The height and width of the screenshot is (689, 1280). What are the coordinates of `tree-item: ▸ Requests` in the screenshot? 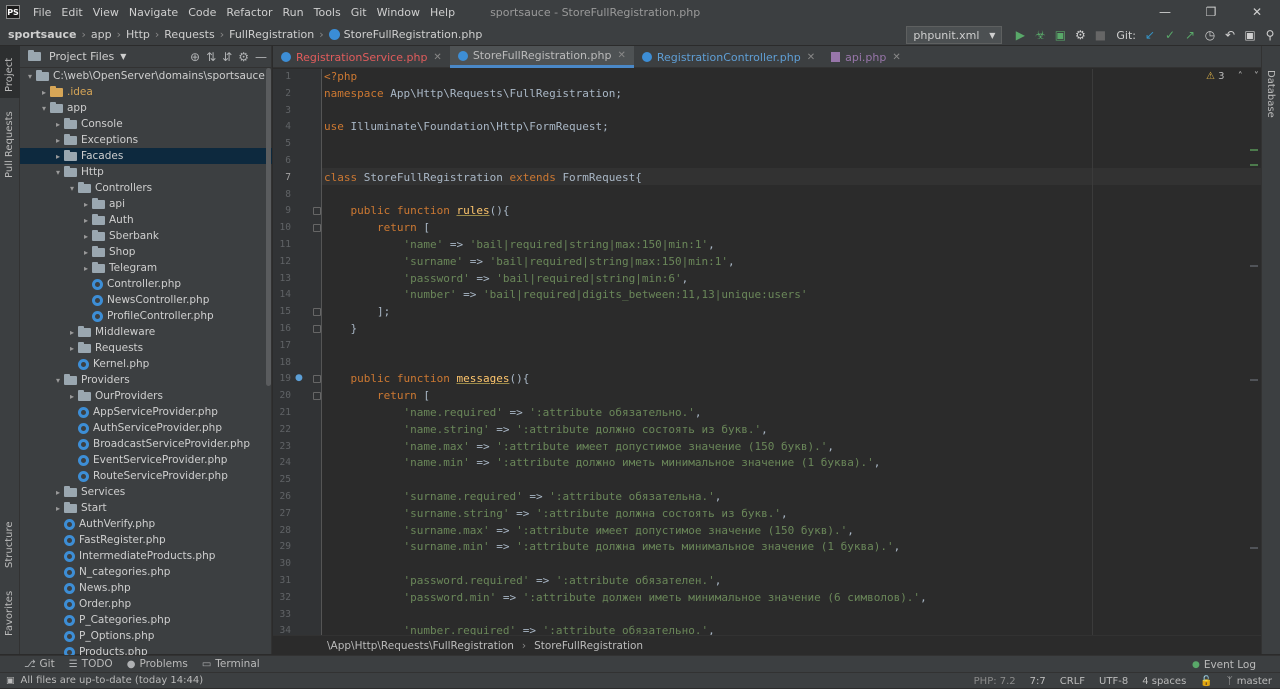 It's located at (146, 348).